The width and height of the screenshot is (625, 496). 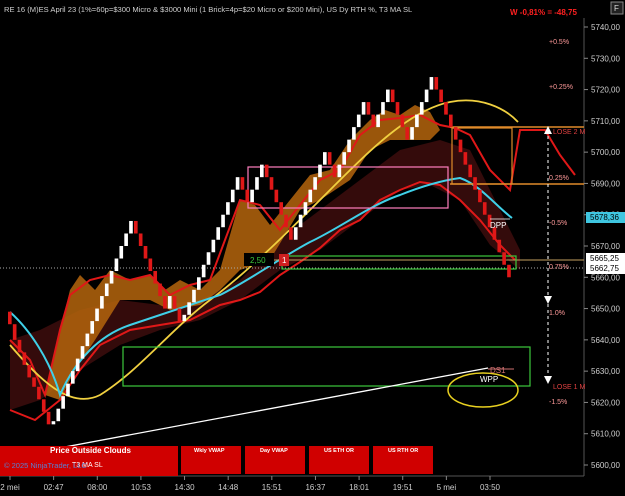 What do you see at coordinates (543, 12) in the screenshot?
I see `pnl-label: W -0,81% = -48,75` at bounding box center [543, 12].